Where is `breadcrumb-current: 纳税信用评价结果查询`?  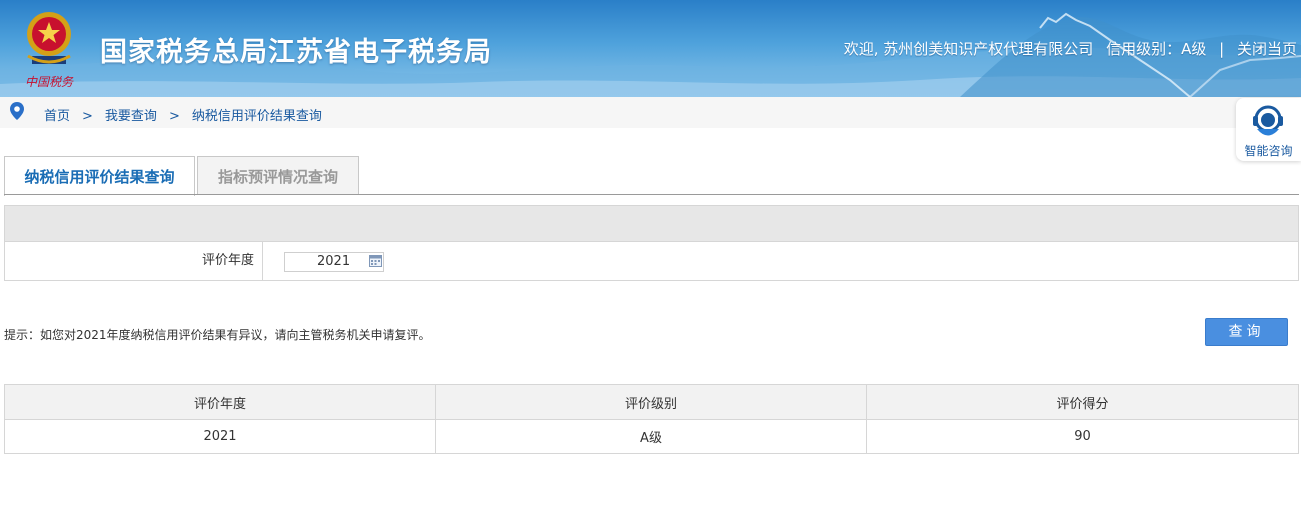
breadcrumb-current: 纳税信用评价结果查询 is located at coordinates (256, 116).